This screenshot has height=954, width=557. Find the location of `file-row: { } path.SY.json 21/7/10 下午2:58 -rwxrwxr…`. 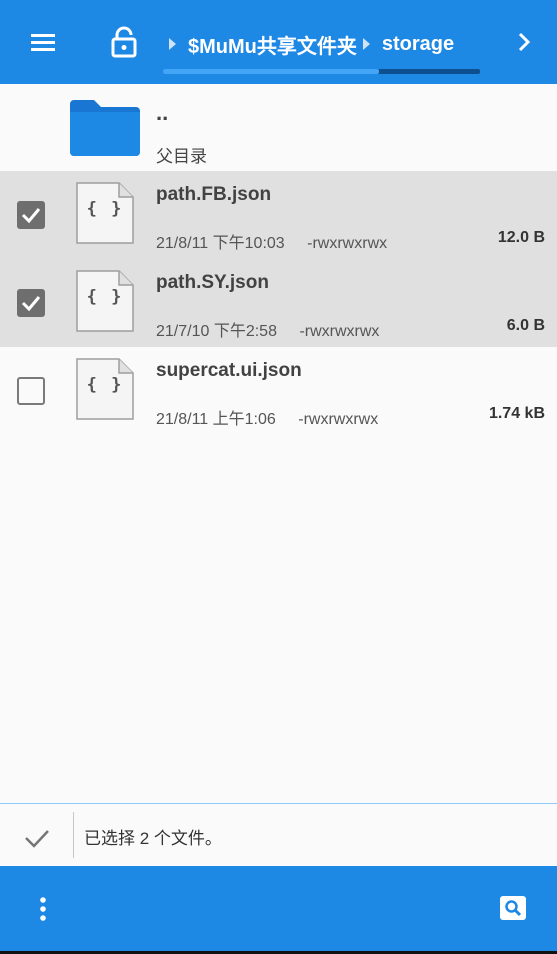

file-row: { } path.SY.json 21/7/10 下午2:58 -rwxrwxr… is located at coordinates (278, 303).